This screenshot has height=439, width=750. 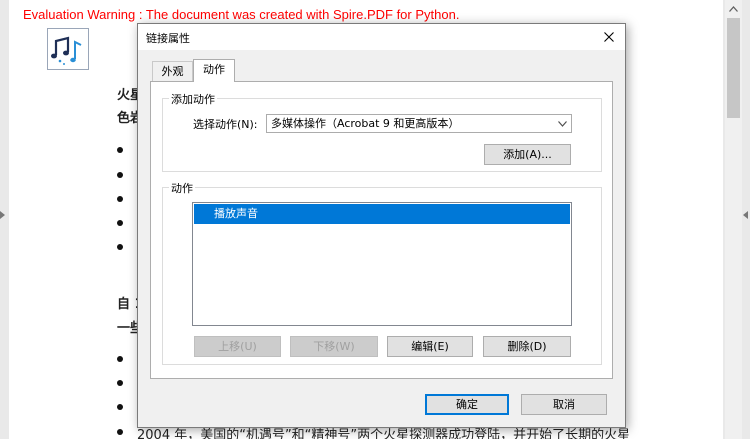 What do you see at coordinates (193, 99) in the screenshot?
I see `add-action-legend: 添加动作` at bounding box center [193, 99].